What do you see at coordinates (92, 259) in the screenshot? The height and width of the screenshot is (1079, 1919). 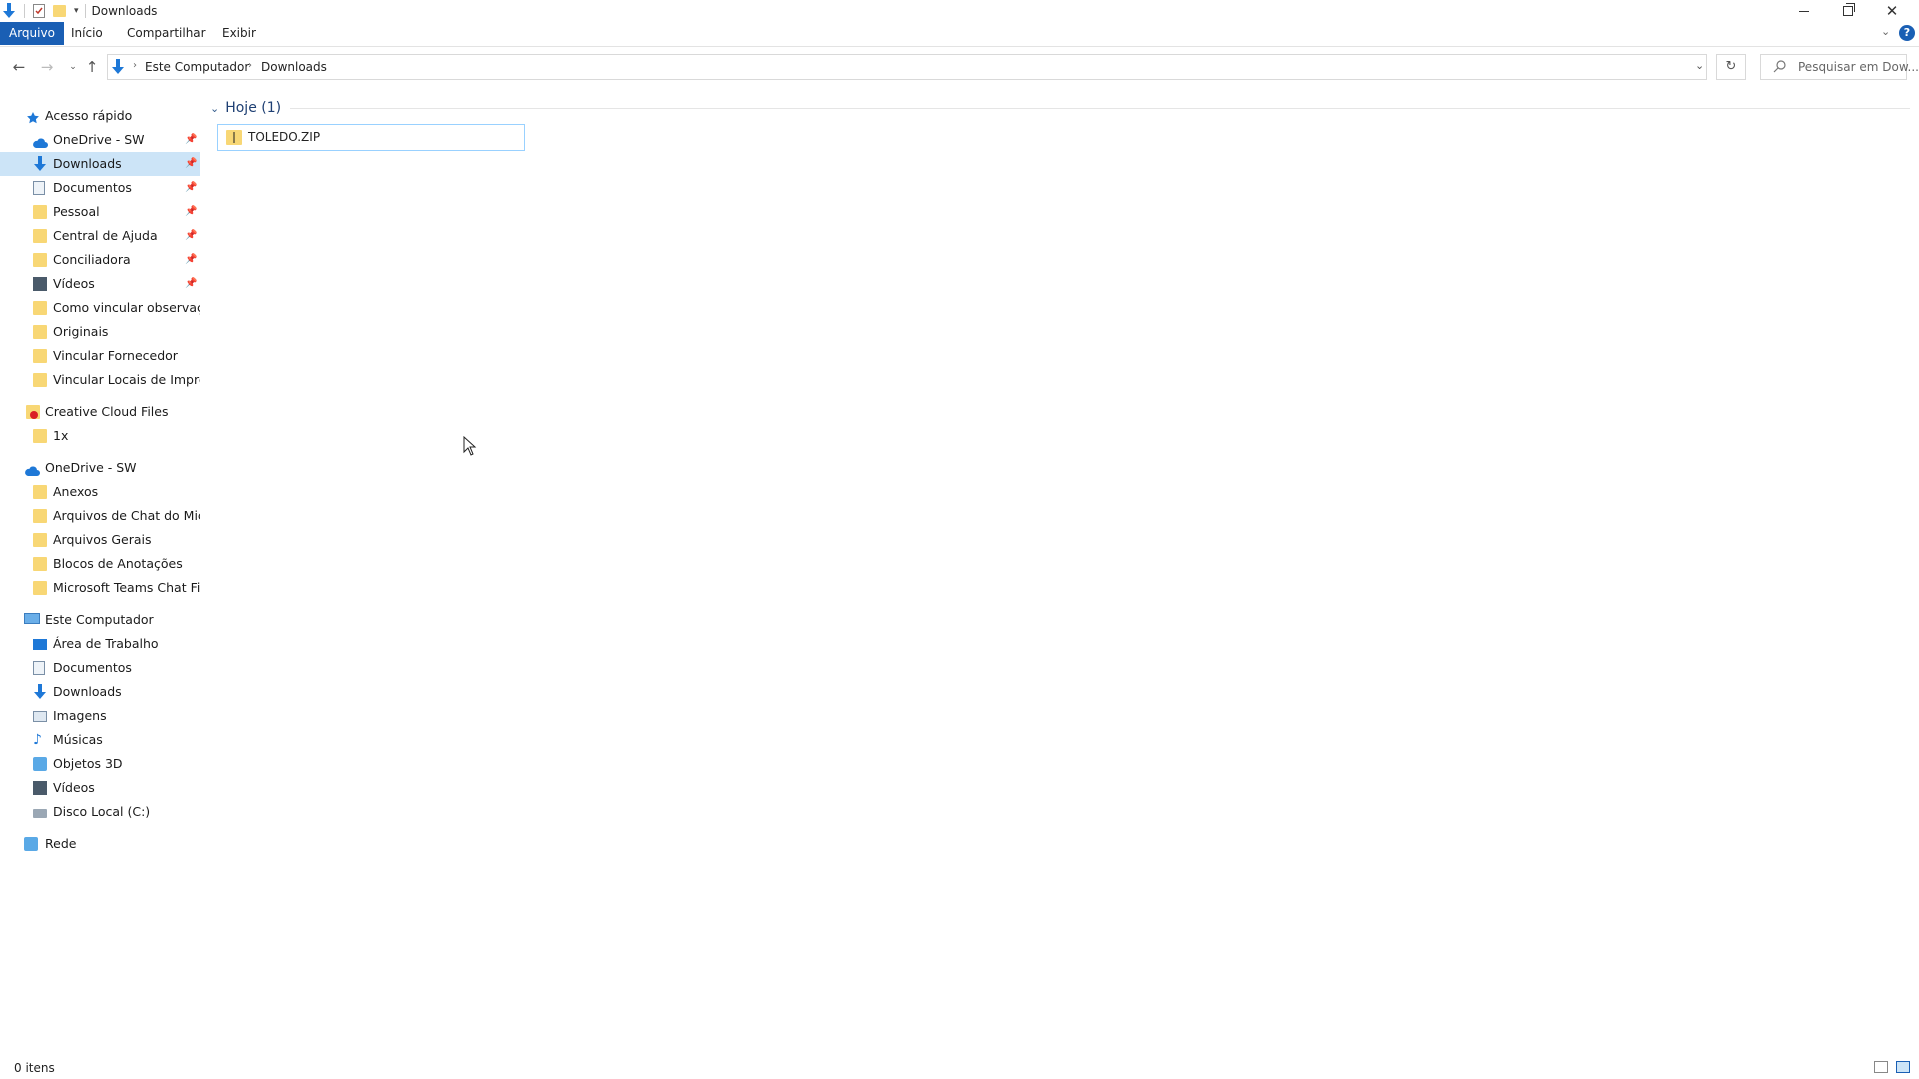 I see `sidebar-item-label: Conciliadora` at bounding box center [92, 259].